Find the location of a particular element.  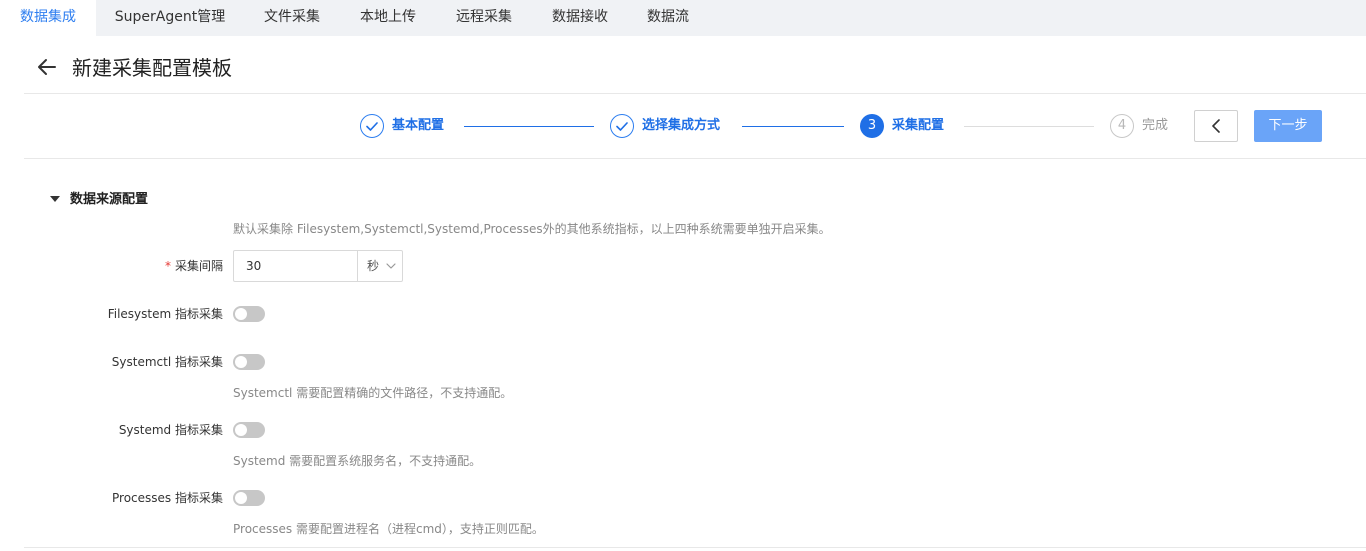

tab-data-integration: 数据集成 is located at coordinates (48, 18).